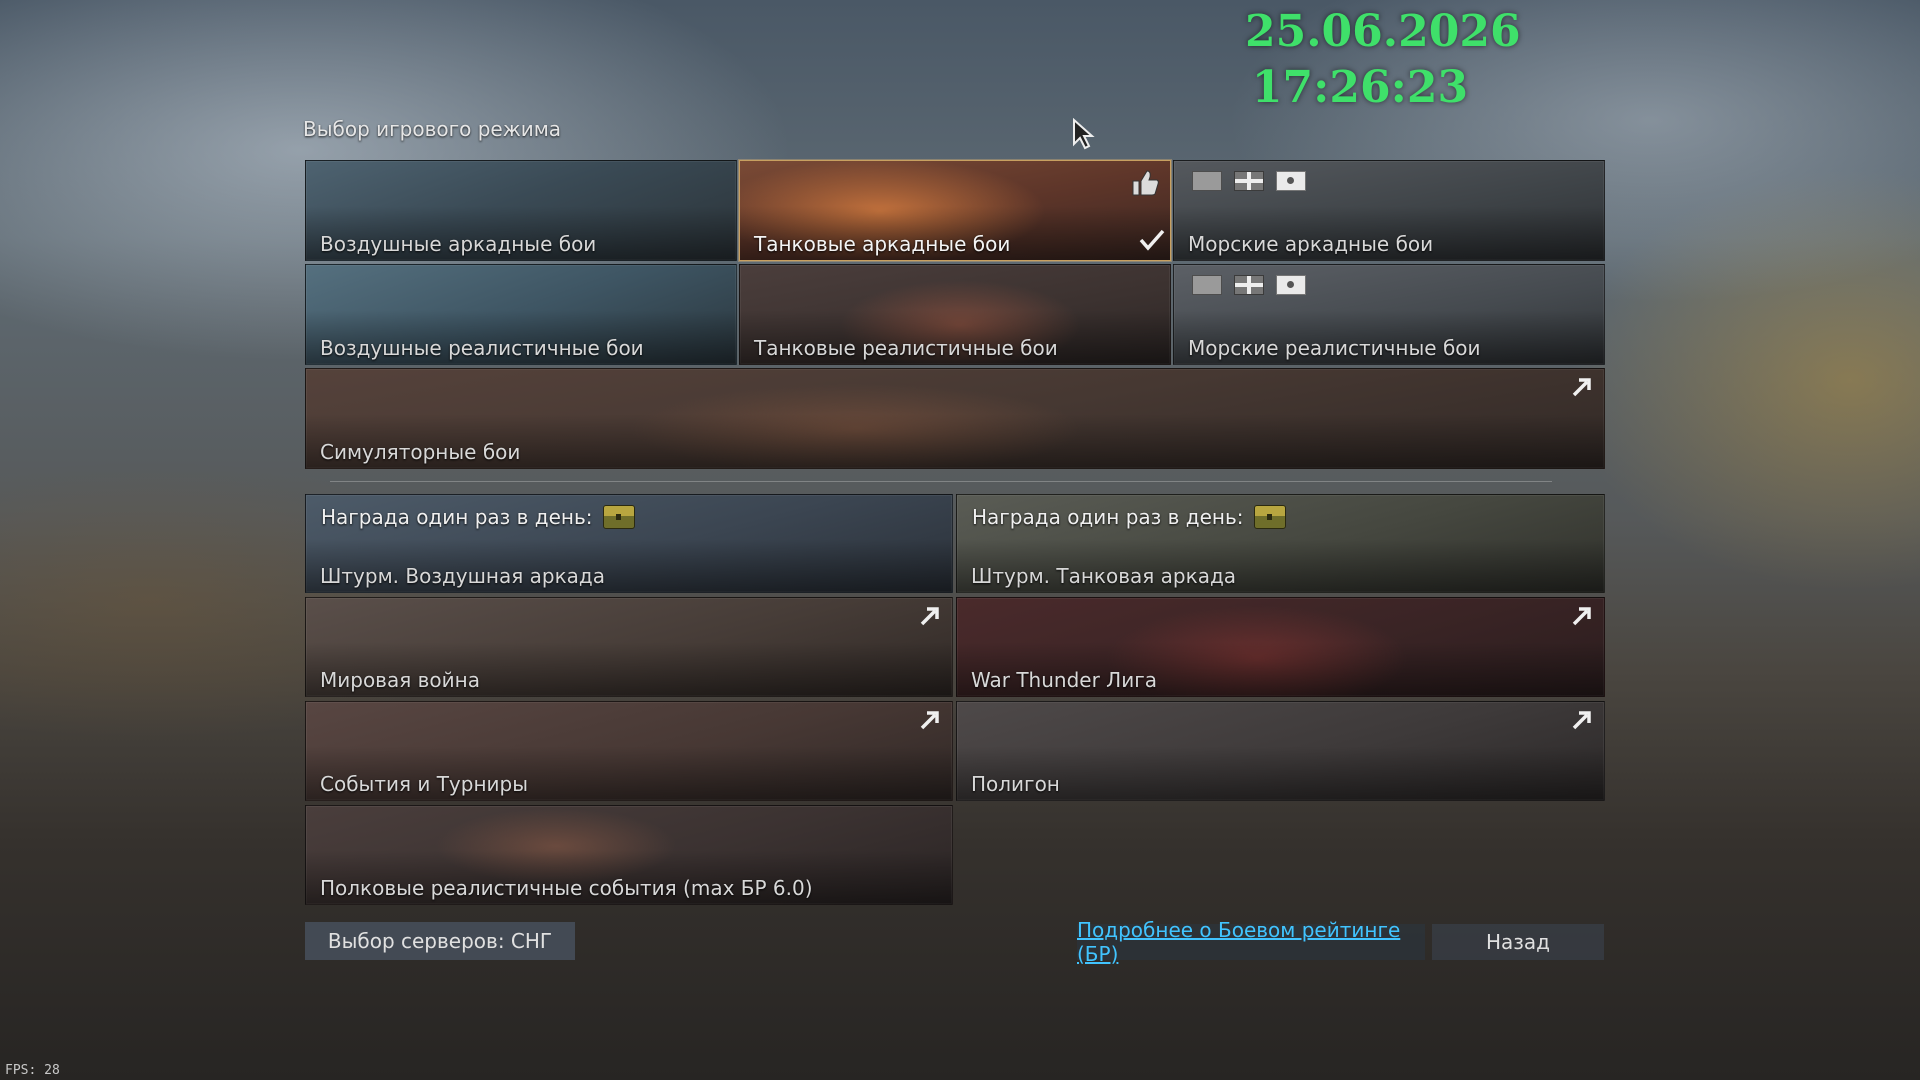 This screenshot has width=1920, height=1080. Describe the element at coordinates (1360, 87) in the screenshot. I see `clock-time: 17:26:23` at that location.